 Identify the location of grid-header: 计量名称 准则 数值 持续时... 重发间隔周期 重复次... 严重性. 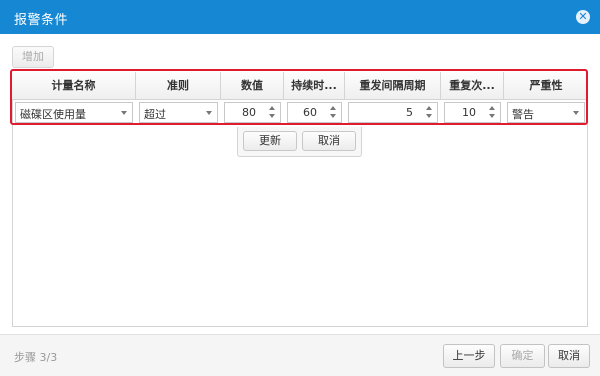
(300, 86).